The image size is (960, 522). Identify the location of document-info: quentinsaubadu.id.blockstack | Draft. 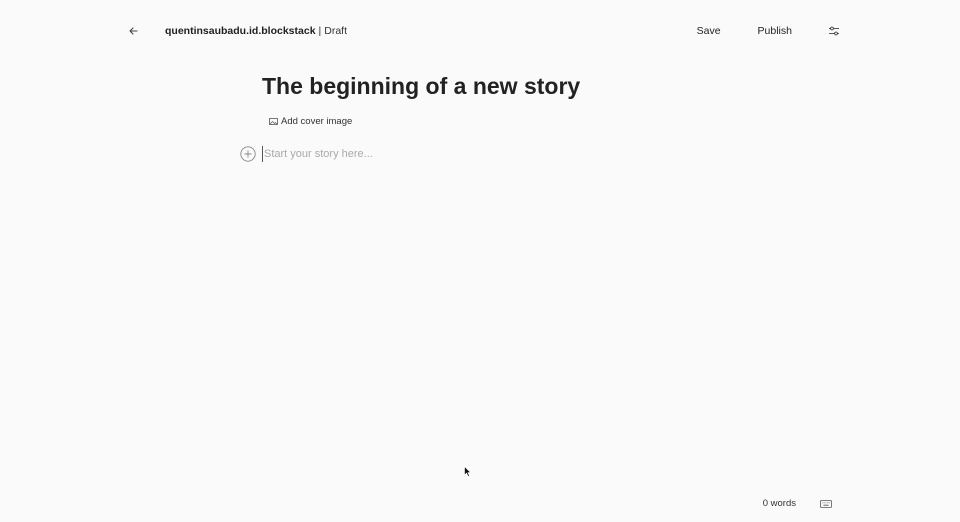
(256, 31).